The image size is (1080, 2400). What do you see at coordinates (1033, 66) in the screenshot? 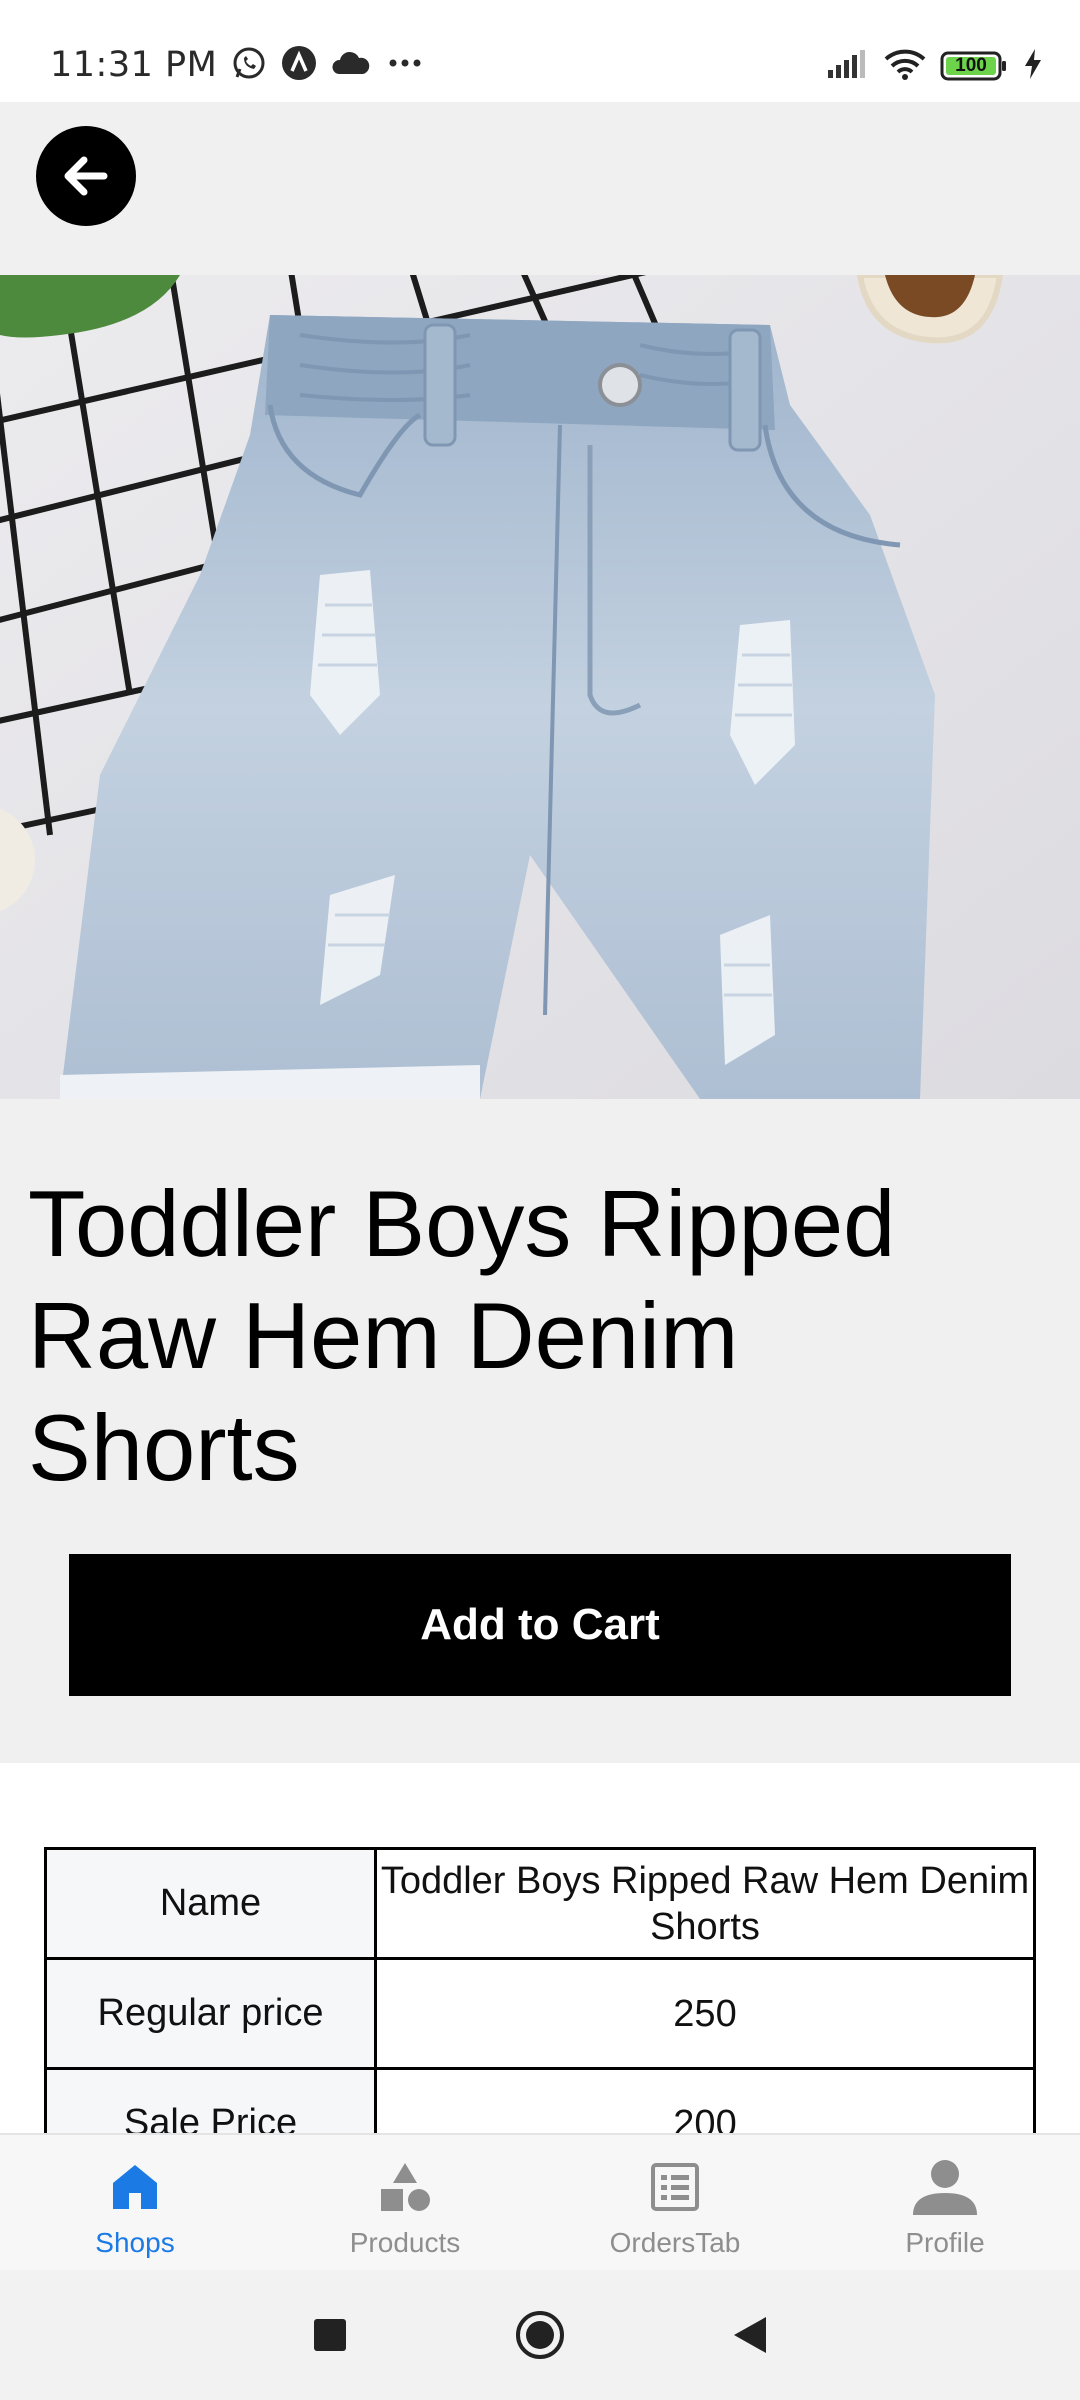
I see `charging-icon` at bounding box center [1033, 66].